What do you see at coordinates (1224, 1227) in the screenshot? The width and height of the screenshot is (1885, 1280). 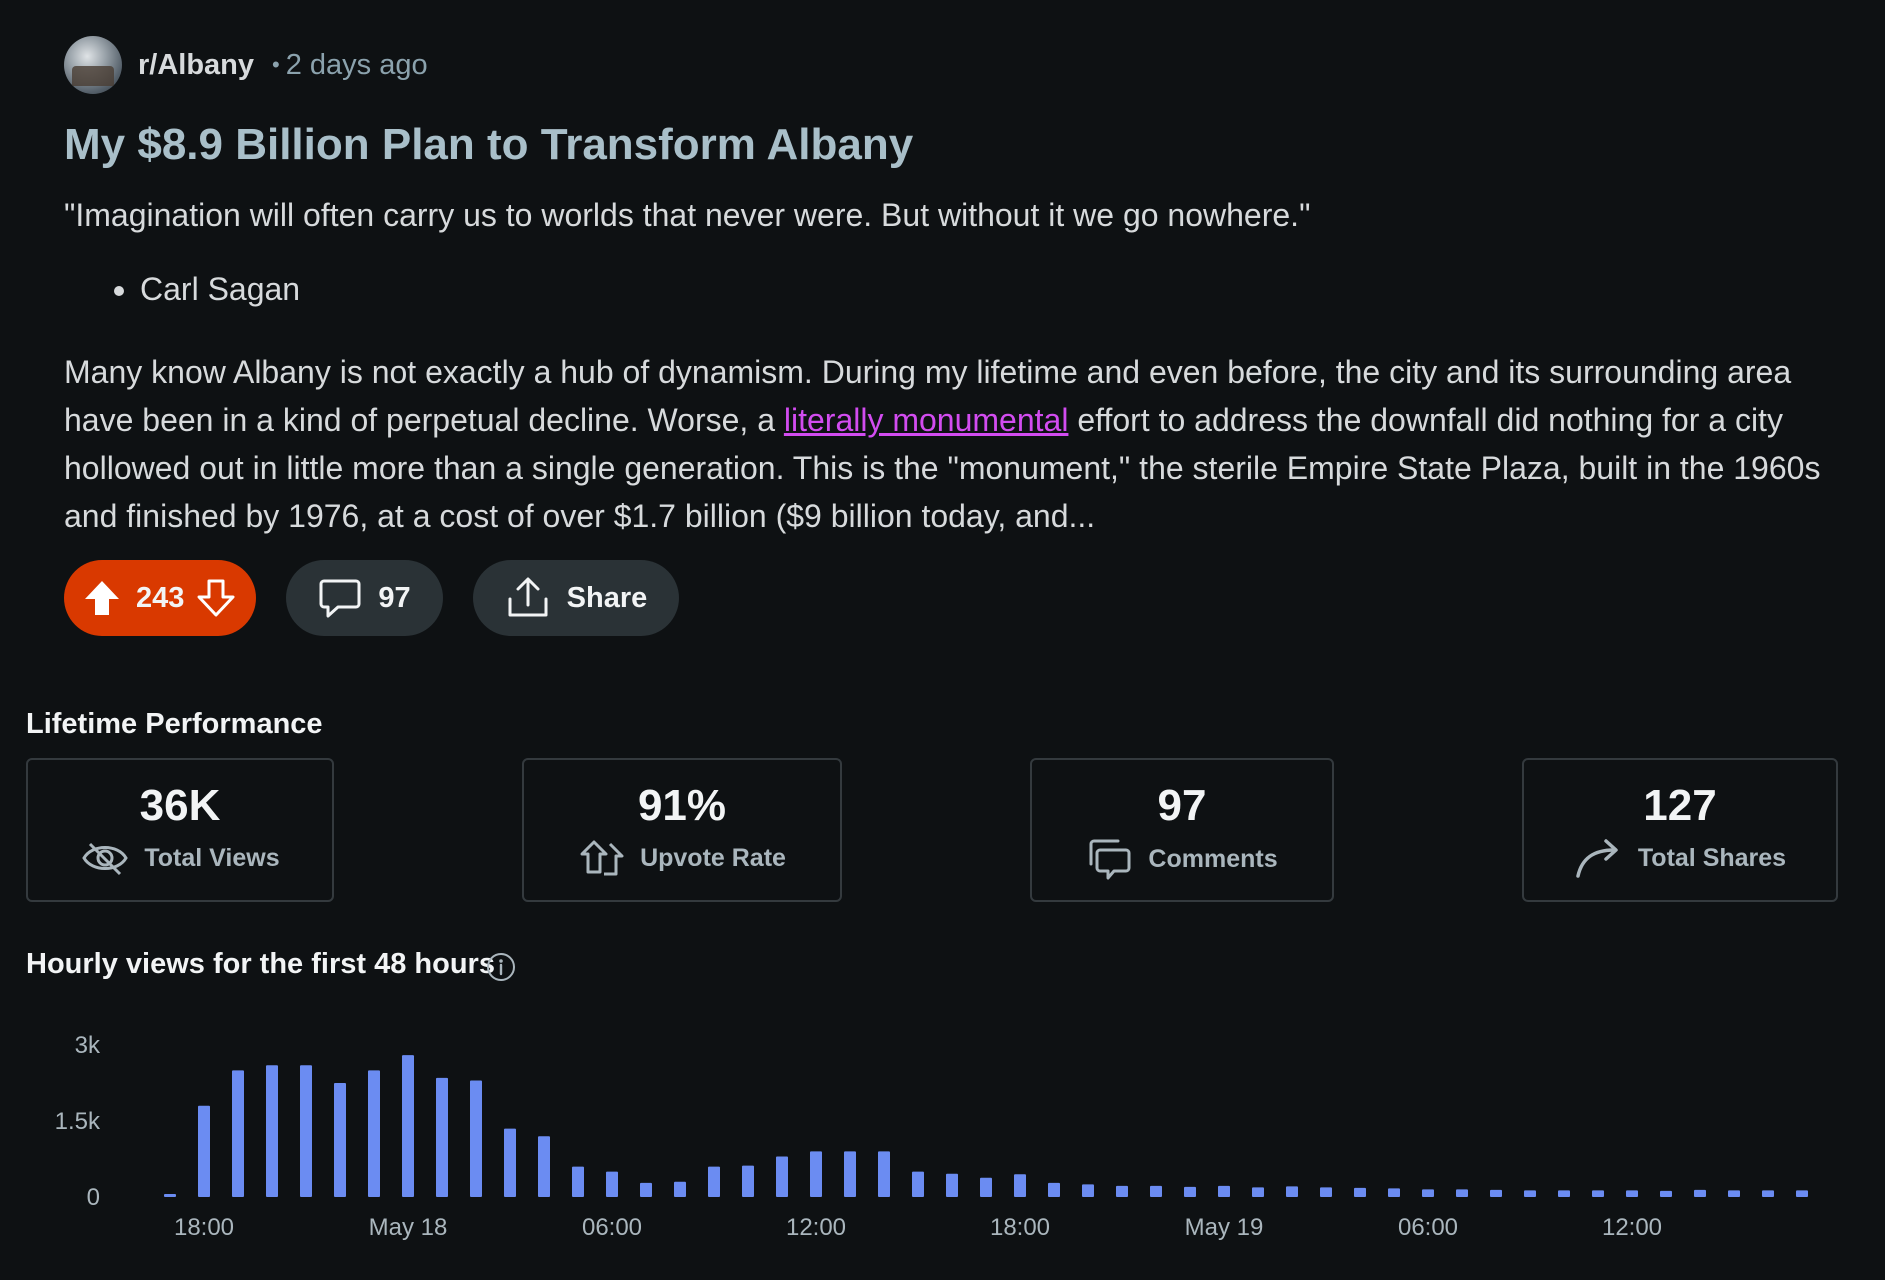 I see `x-tick-label: May 19` at bounding box center [1224, 1227].